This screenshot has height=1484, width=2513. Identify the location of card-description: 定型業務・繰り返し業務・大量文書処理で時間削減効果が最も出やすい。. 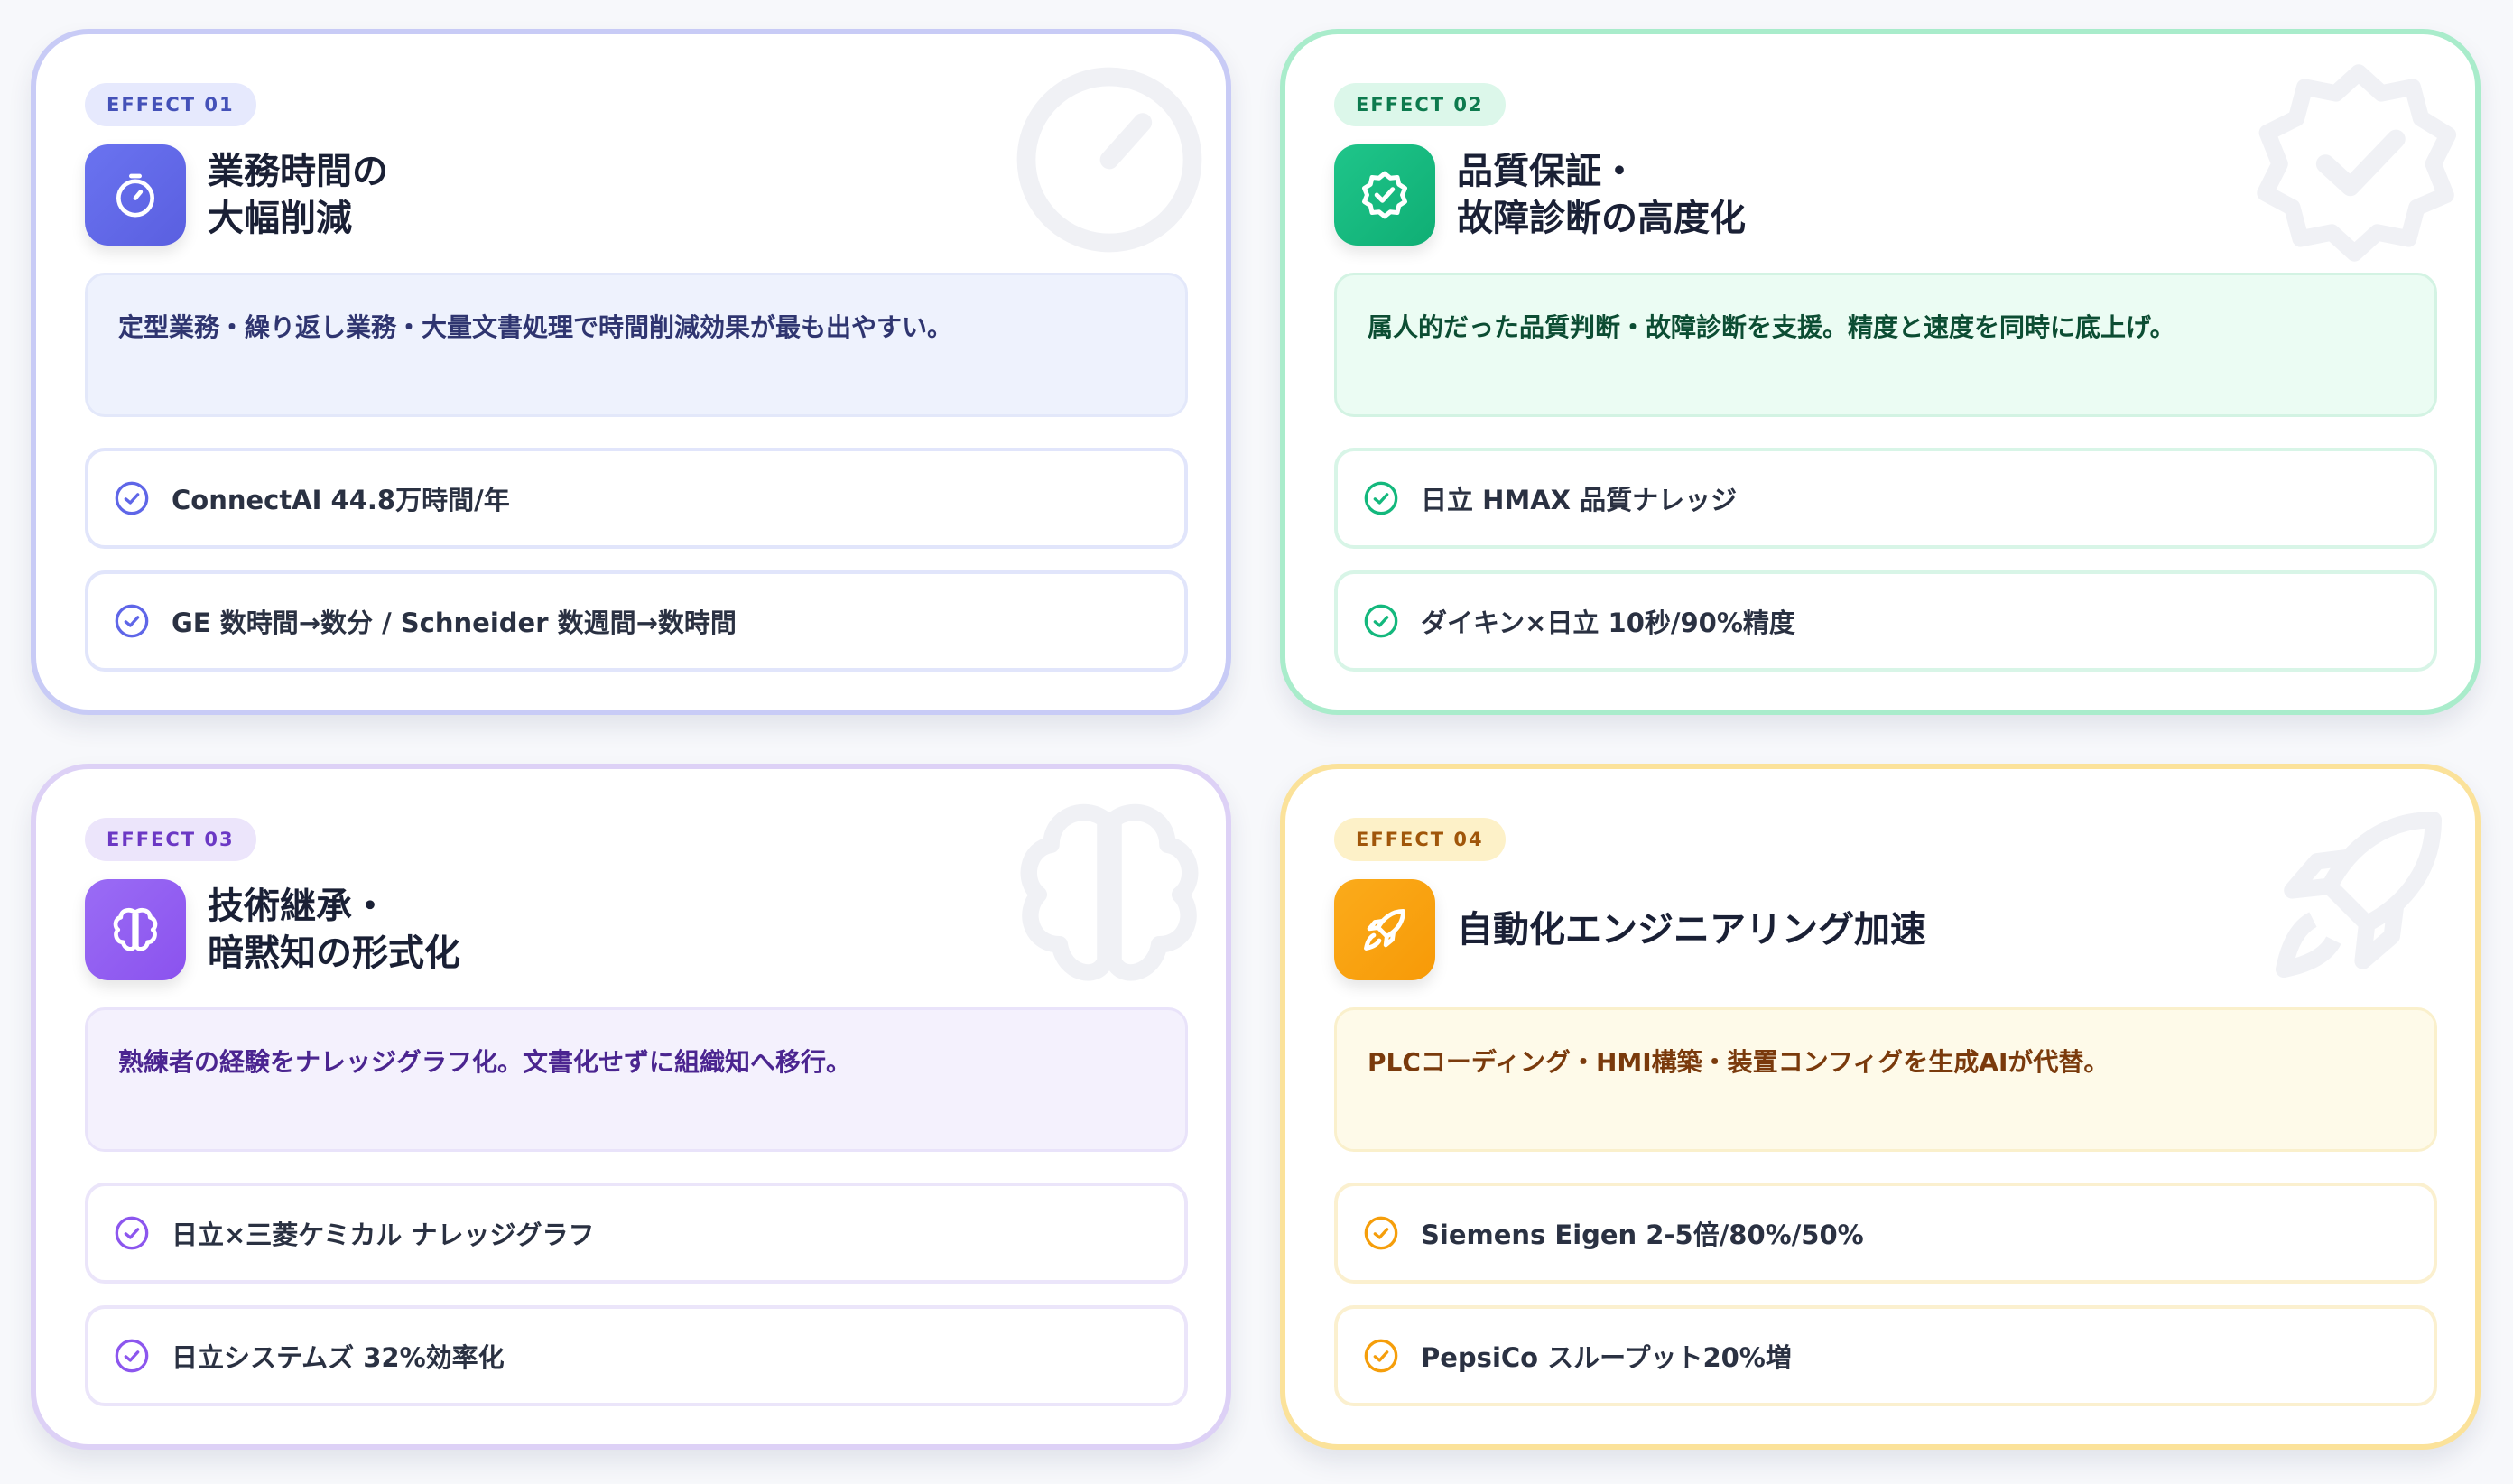
(636, 345).